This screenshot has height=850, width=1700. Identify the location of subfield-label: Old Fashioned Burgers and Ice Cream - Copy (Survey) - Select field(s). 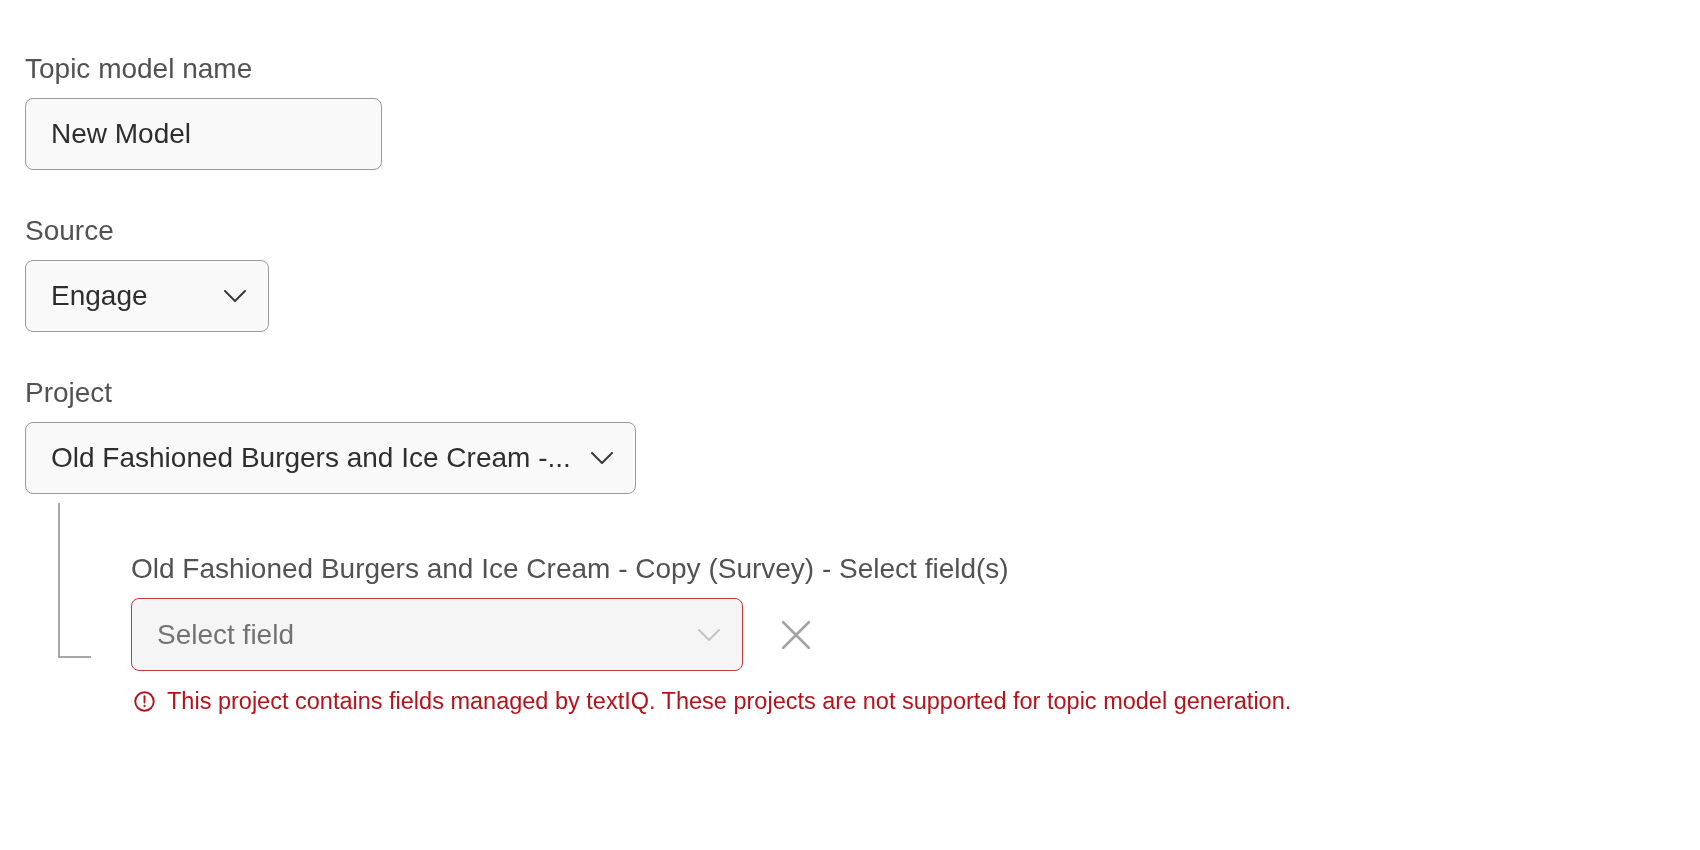
(570, 569).